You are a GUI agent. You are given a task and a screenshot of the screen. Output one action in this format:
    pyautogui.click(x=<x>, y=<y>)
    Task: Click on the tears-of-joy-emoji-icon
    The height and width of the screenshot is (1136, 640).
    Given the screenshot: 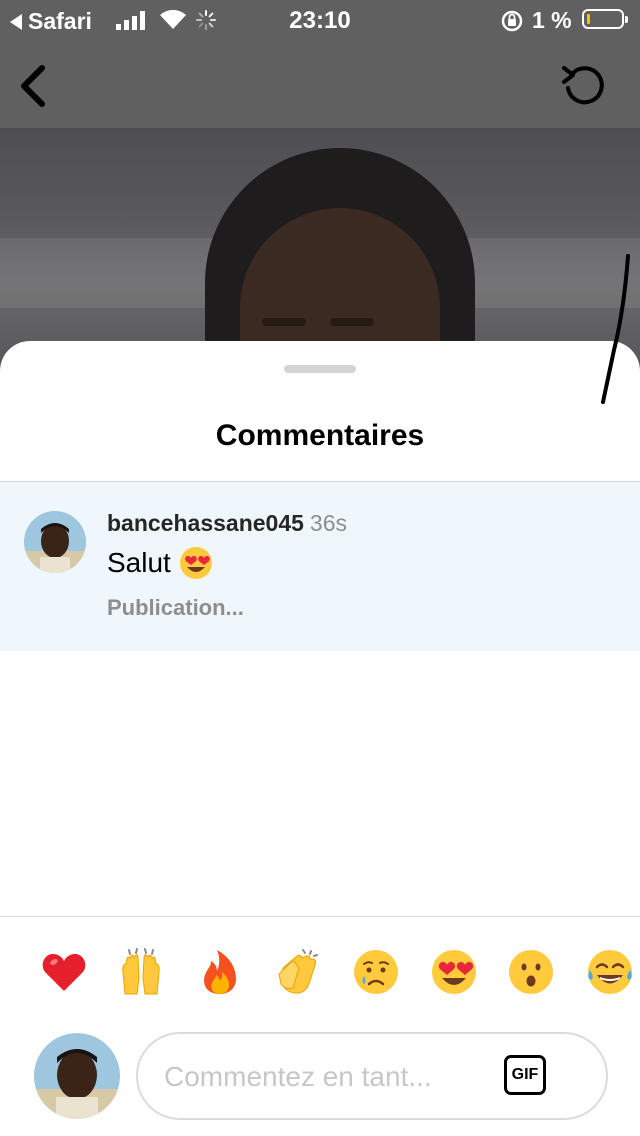 What is the action you would take?
    pyautogui.click(x=610, y=972)
    